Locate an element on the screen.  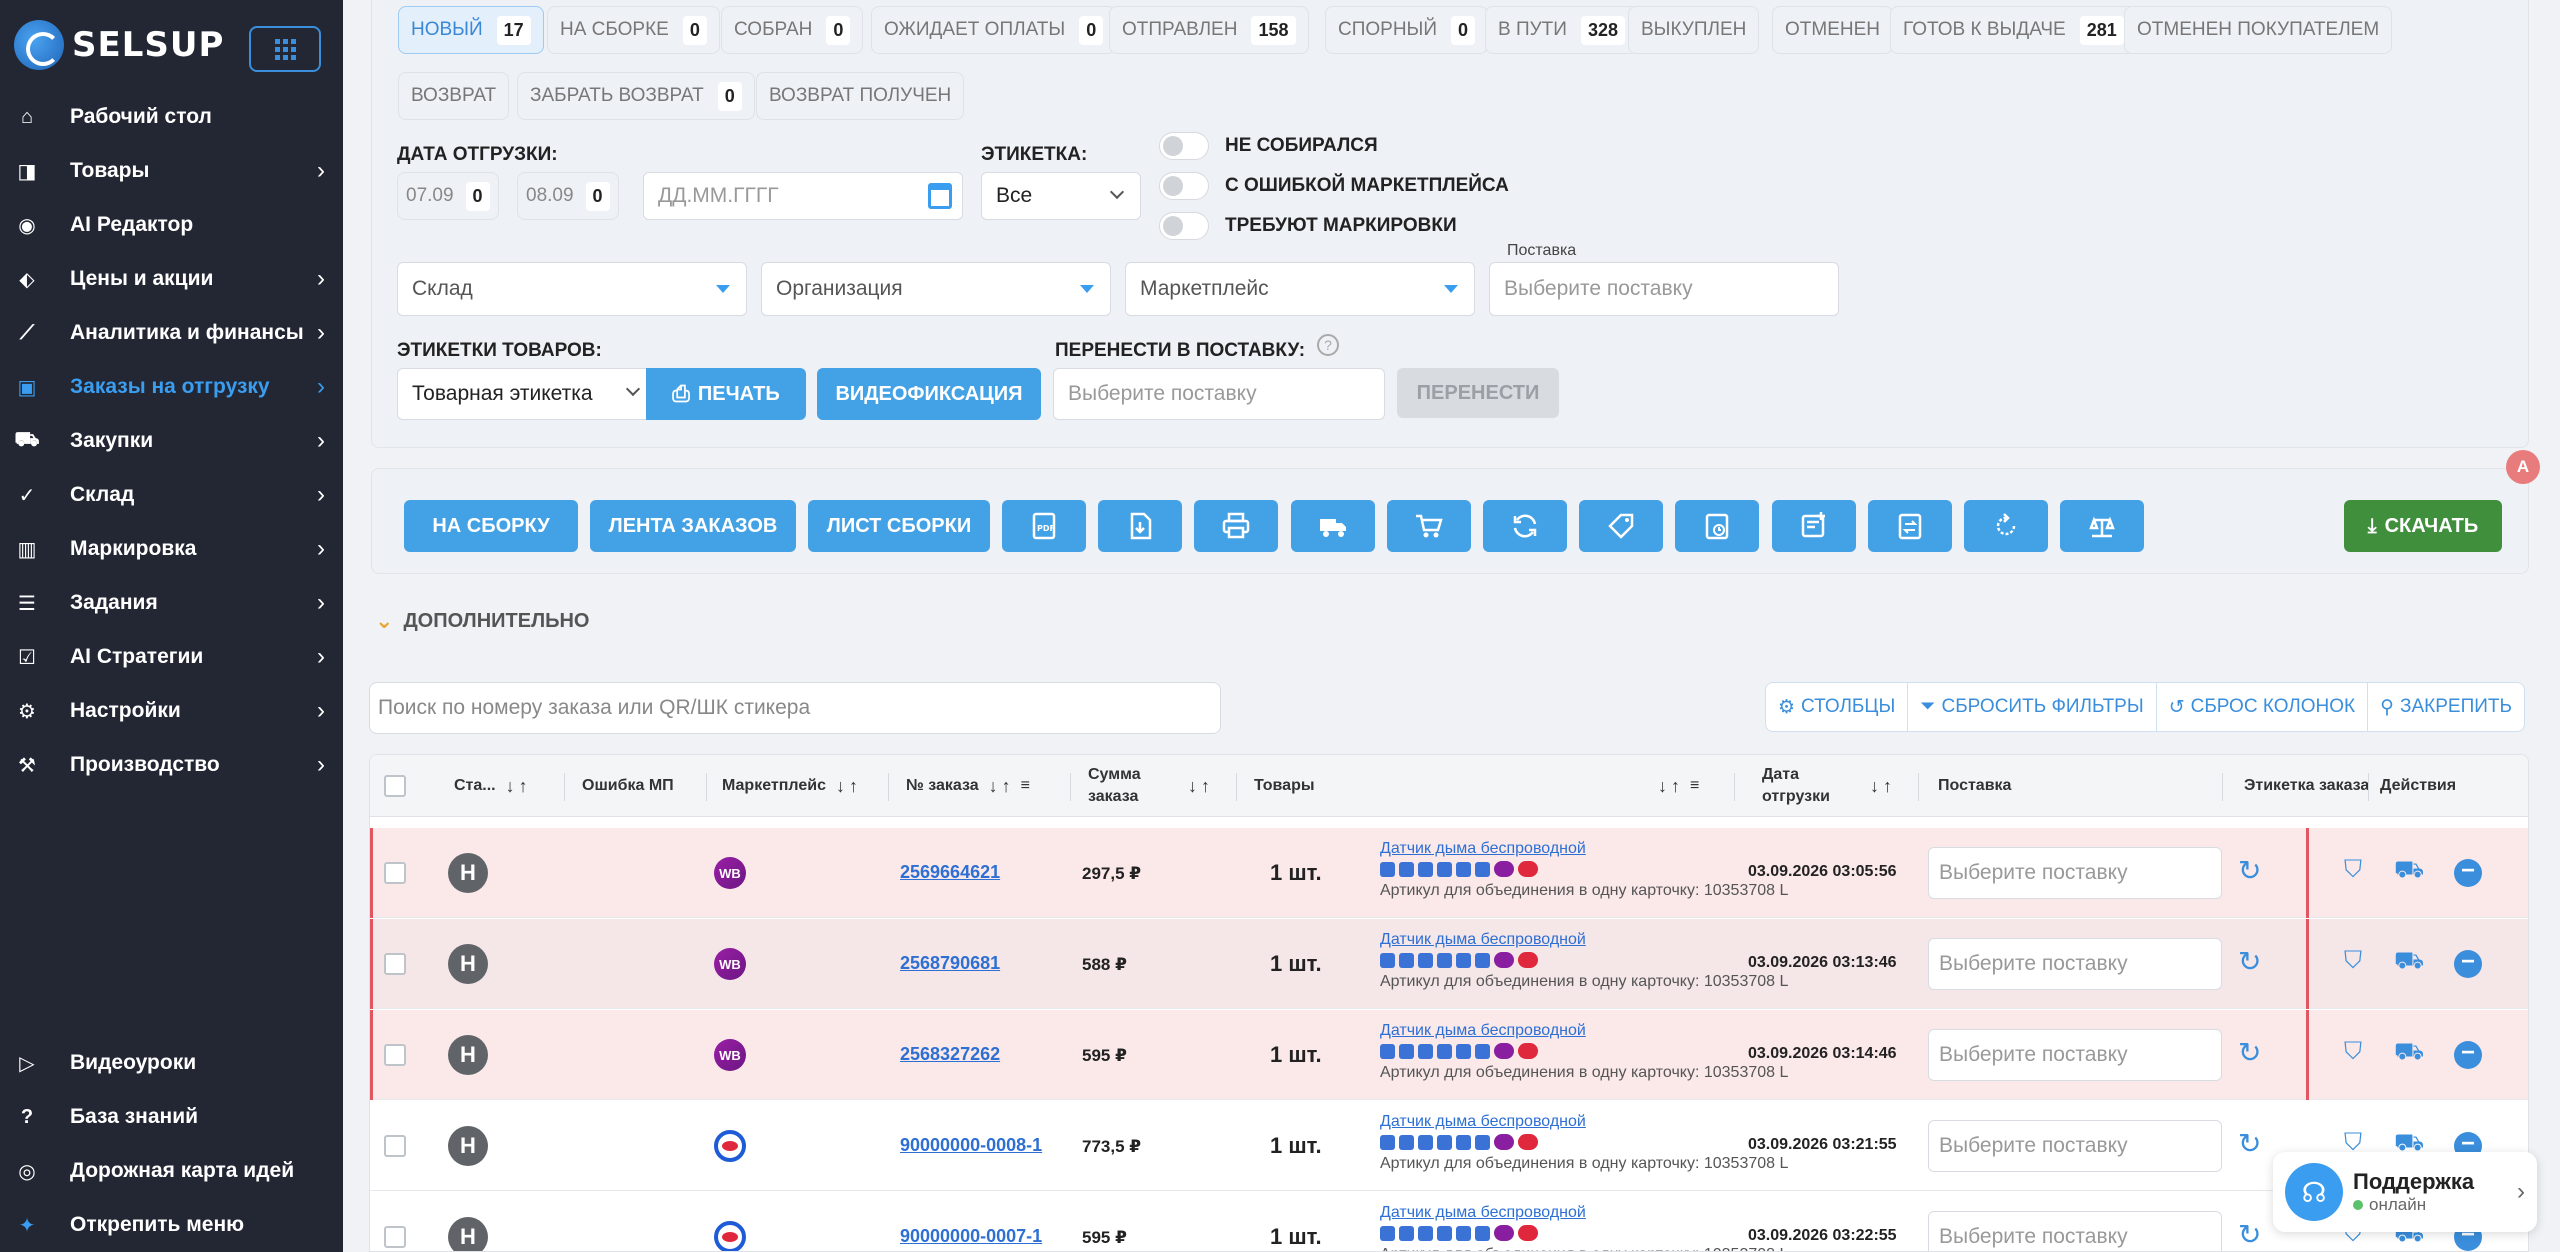
truck-button is located at coordinates (1332, 526).